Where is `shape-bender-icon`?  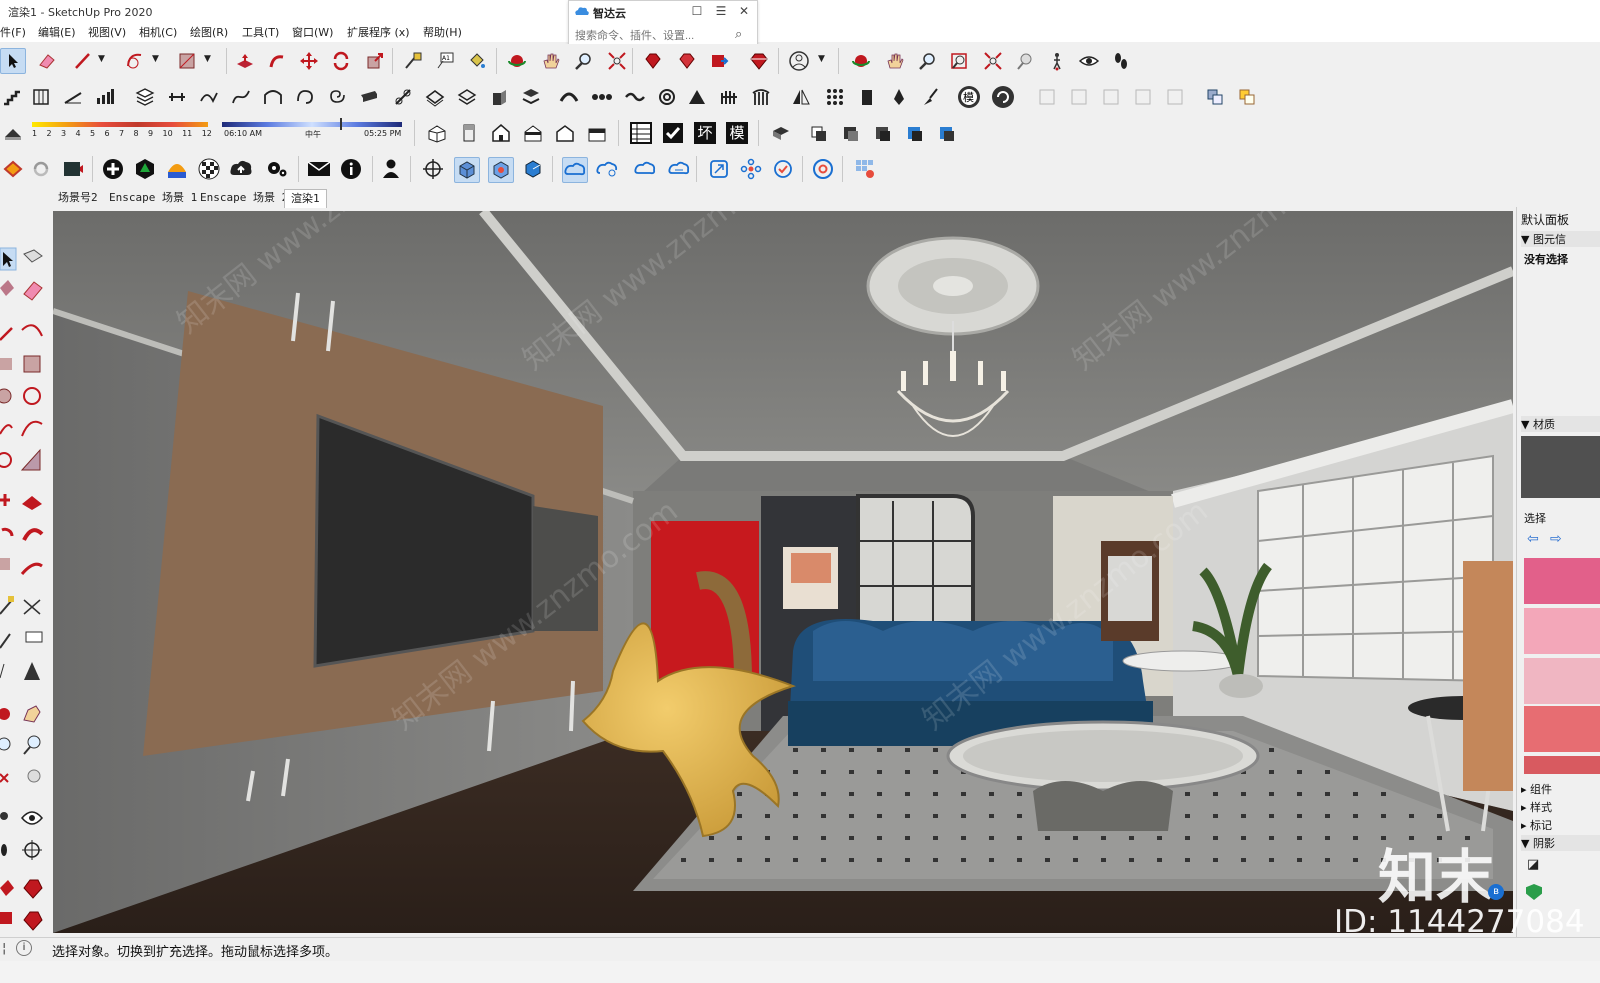 shape-bender-icon is located at coordinates (435, 97).